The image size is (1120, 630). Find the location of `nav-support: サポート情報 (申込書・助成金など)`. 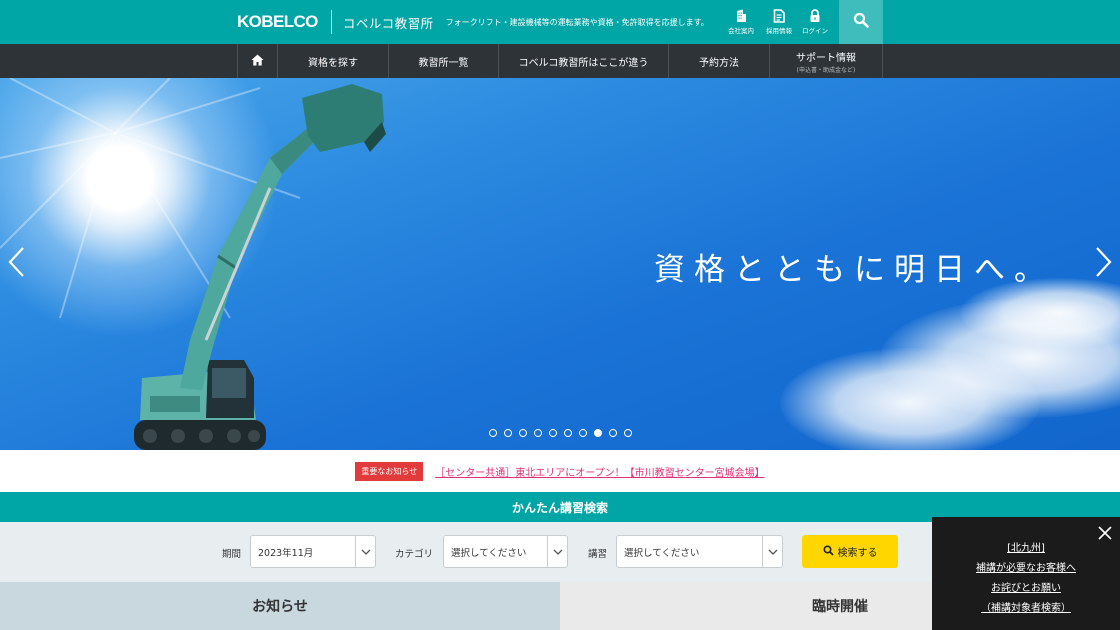

nav-support: サポート情報 (申込書・助成金など) is located at coordinates (826, 61).